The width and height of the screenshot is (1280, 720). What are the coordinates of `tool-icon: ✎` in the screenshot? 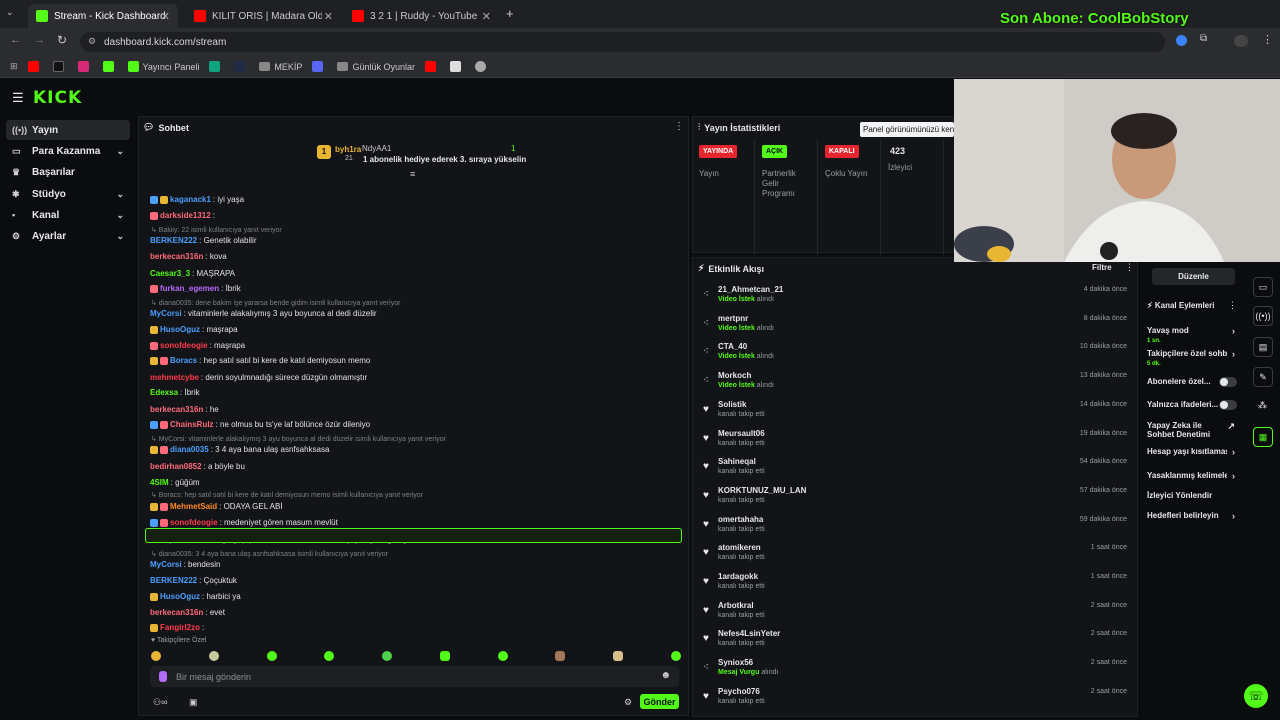 It's located at (1263, 377).